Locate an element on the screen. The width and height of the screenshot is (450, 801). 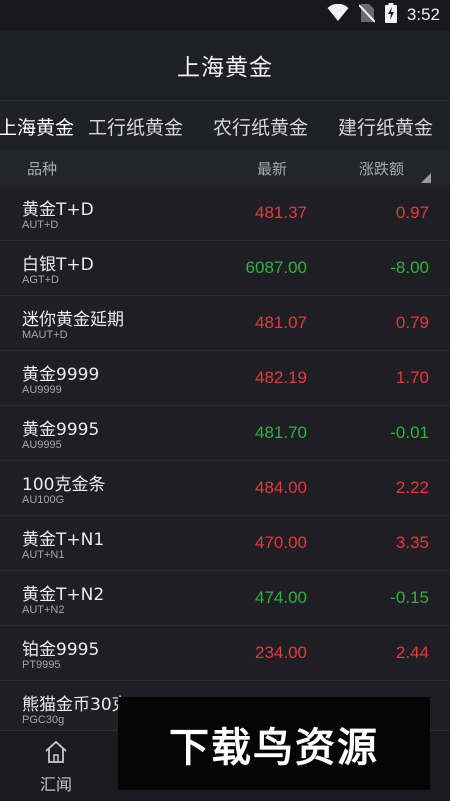
row-name: 熊猫金币30克 is located at coordinates (75, 705).